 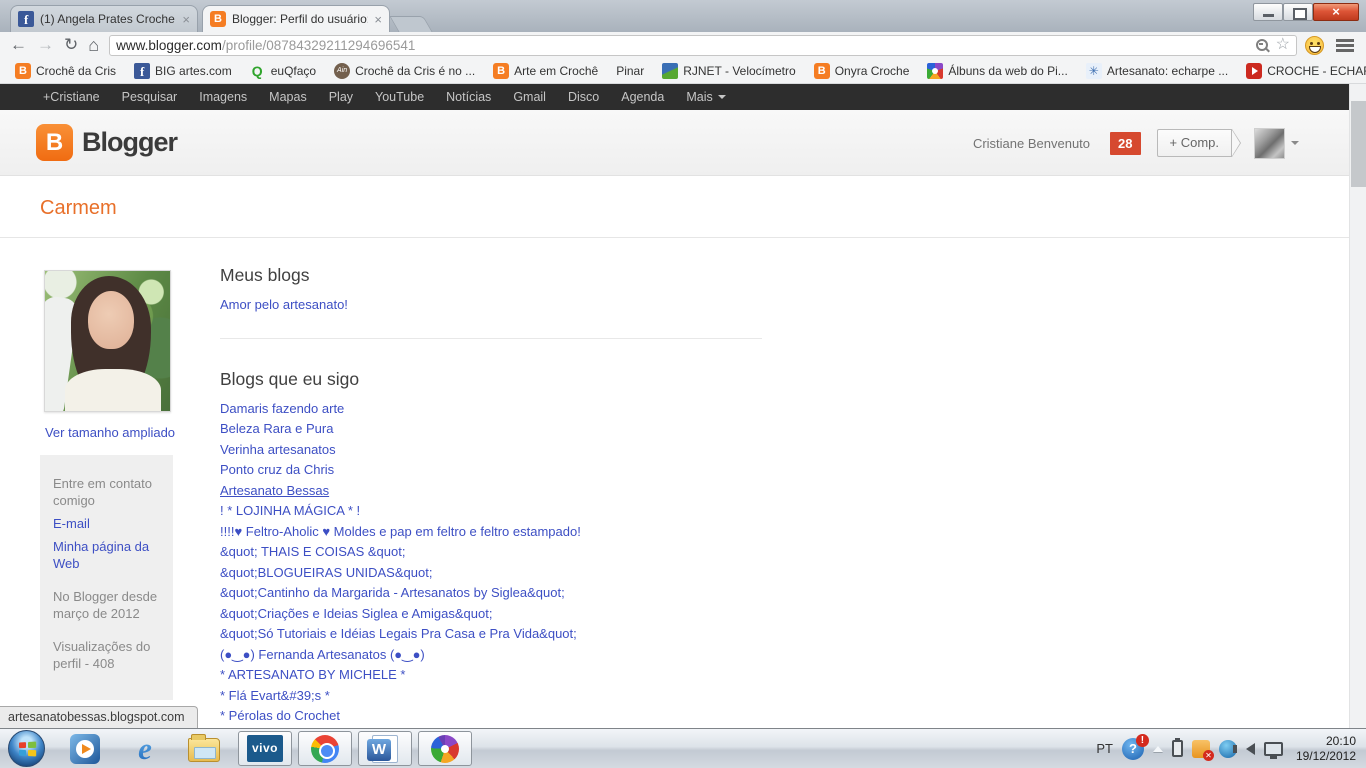 I want to click on my-blog-link: Amor pelo artesanato!, so click(x=491, y=305).